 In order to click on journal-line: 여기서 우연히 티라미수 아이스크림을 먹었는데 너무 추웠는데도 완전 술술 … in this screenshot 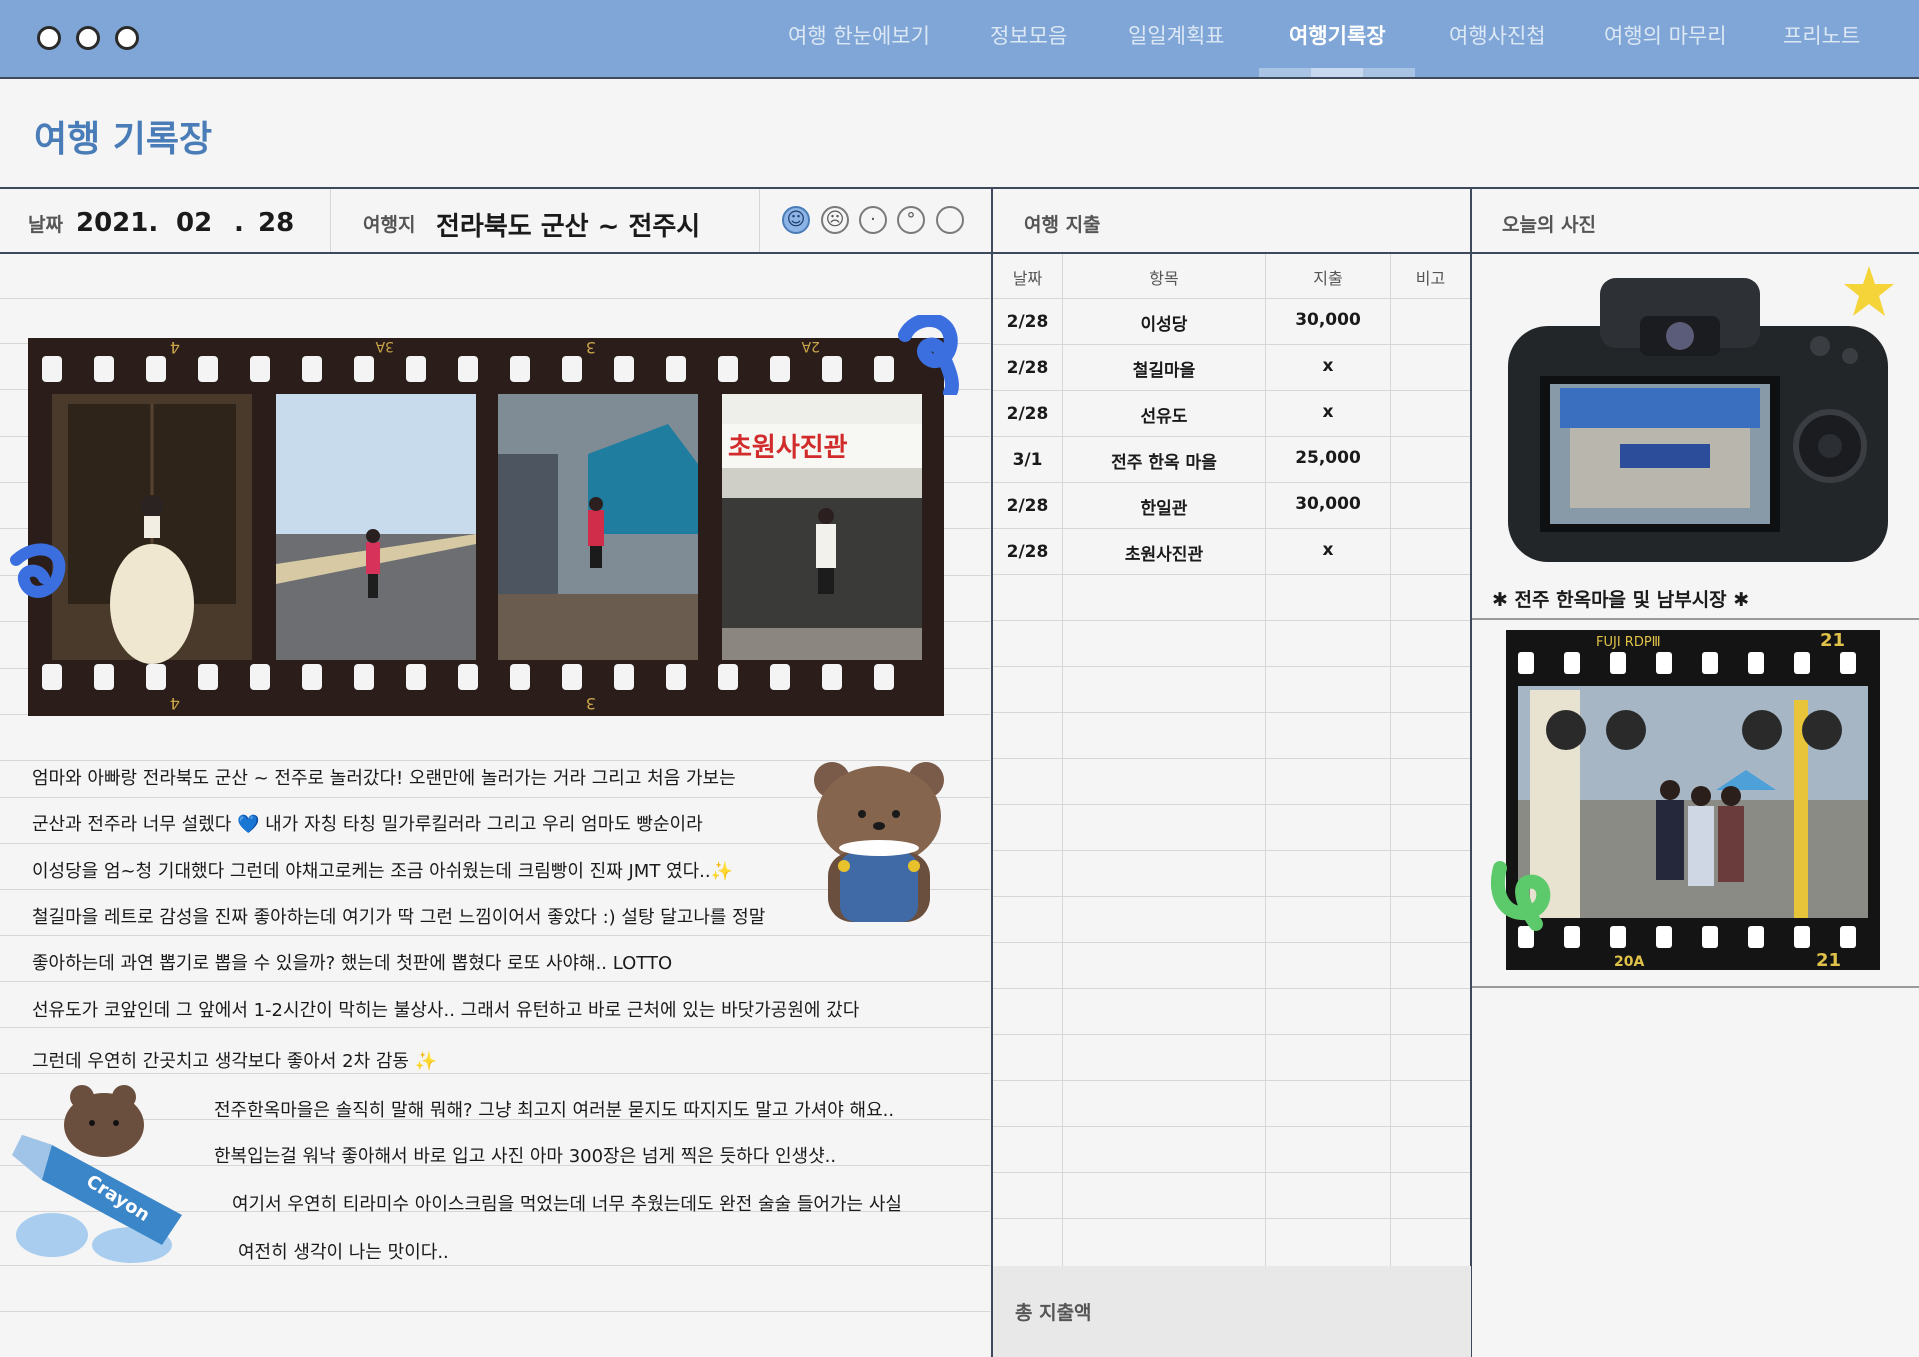, I will do `click(567, 1204)`.